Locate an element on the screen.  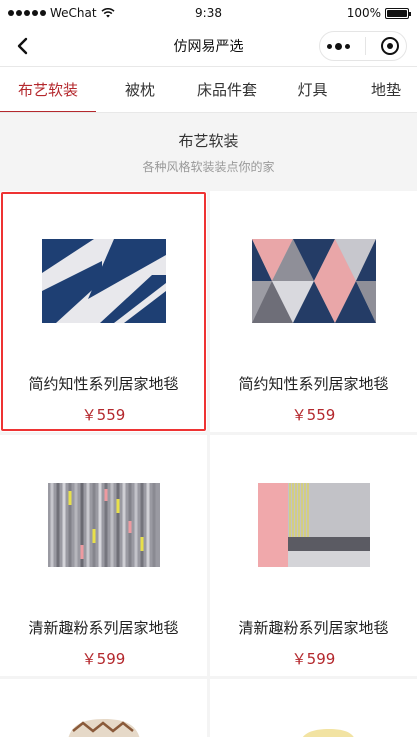
menu-capsule is located at coordinates (363, 46).